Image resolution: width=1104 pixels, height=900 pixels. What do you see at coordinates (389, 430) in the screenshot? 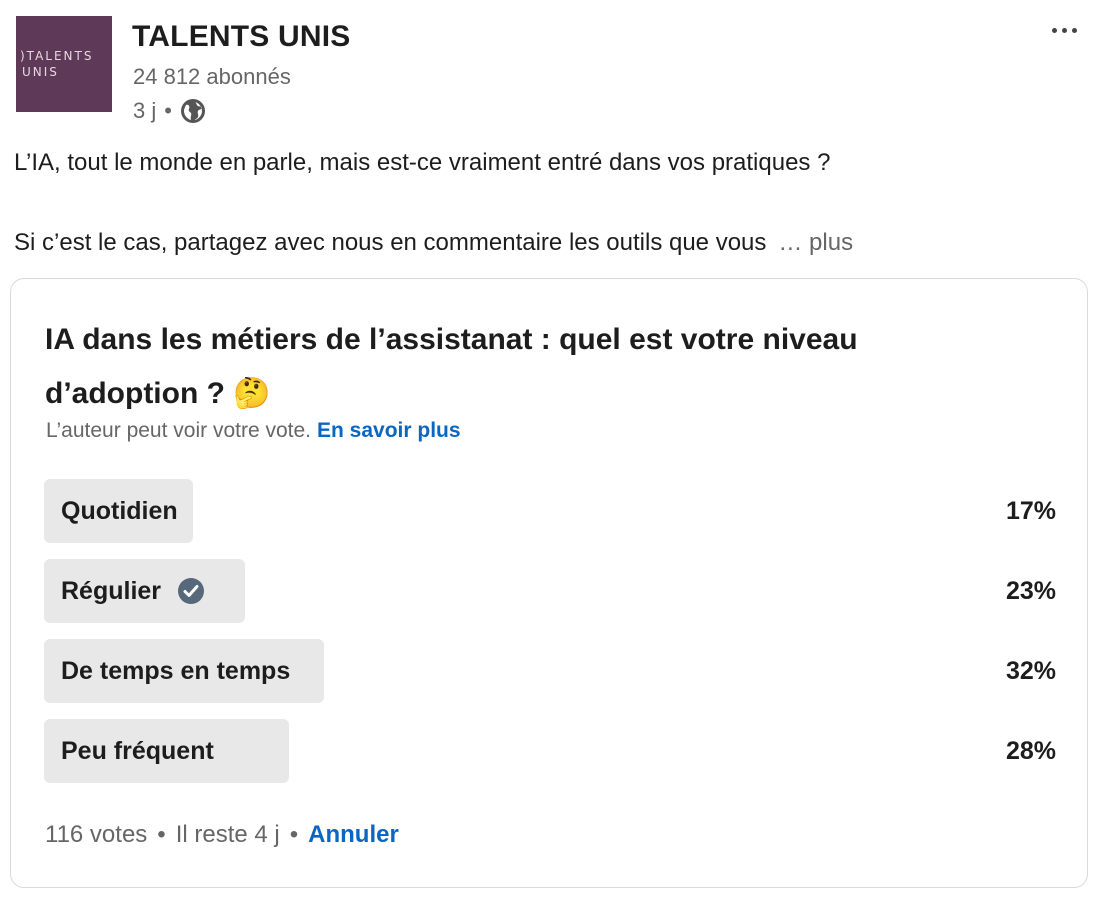
I see `learn-more-link: En savoir plus` at bounding box center [389, 430].